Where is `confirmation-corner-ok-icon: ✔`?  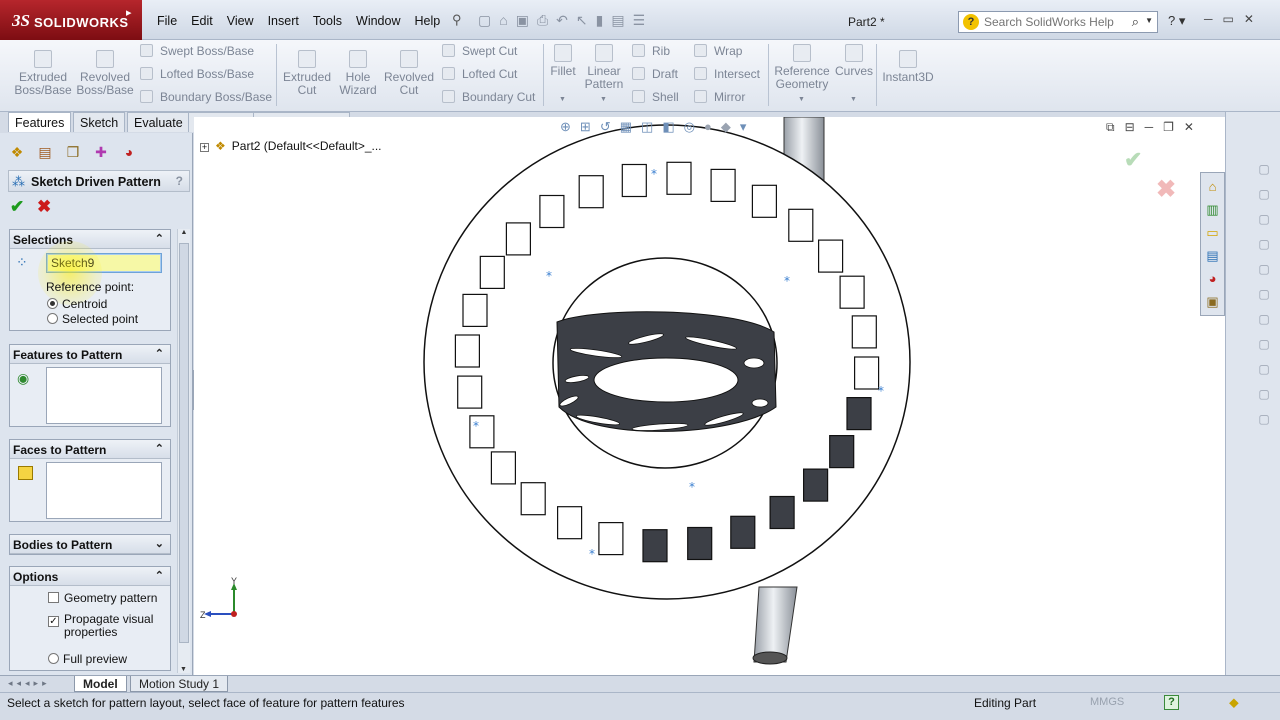 confirmation-corner-ok-icon: ✔ is located at coordinates (1133, 160).